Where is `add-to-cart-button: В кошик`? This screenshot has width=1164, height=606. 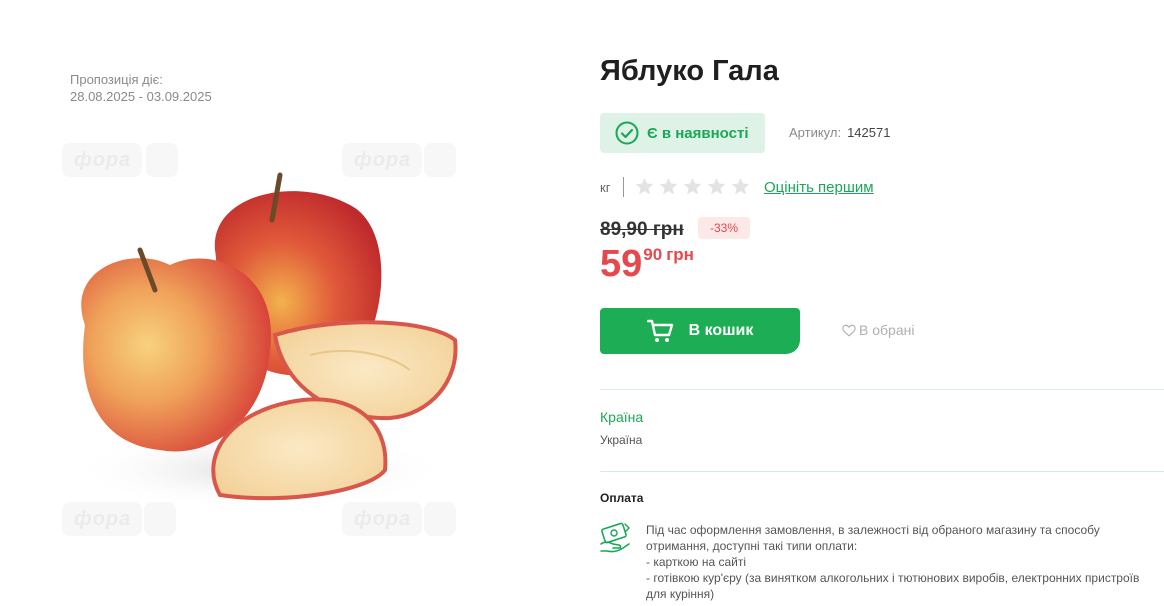 add-to-cart-button: В кошик is located at coordinates (700, 331).